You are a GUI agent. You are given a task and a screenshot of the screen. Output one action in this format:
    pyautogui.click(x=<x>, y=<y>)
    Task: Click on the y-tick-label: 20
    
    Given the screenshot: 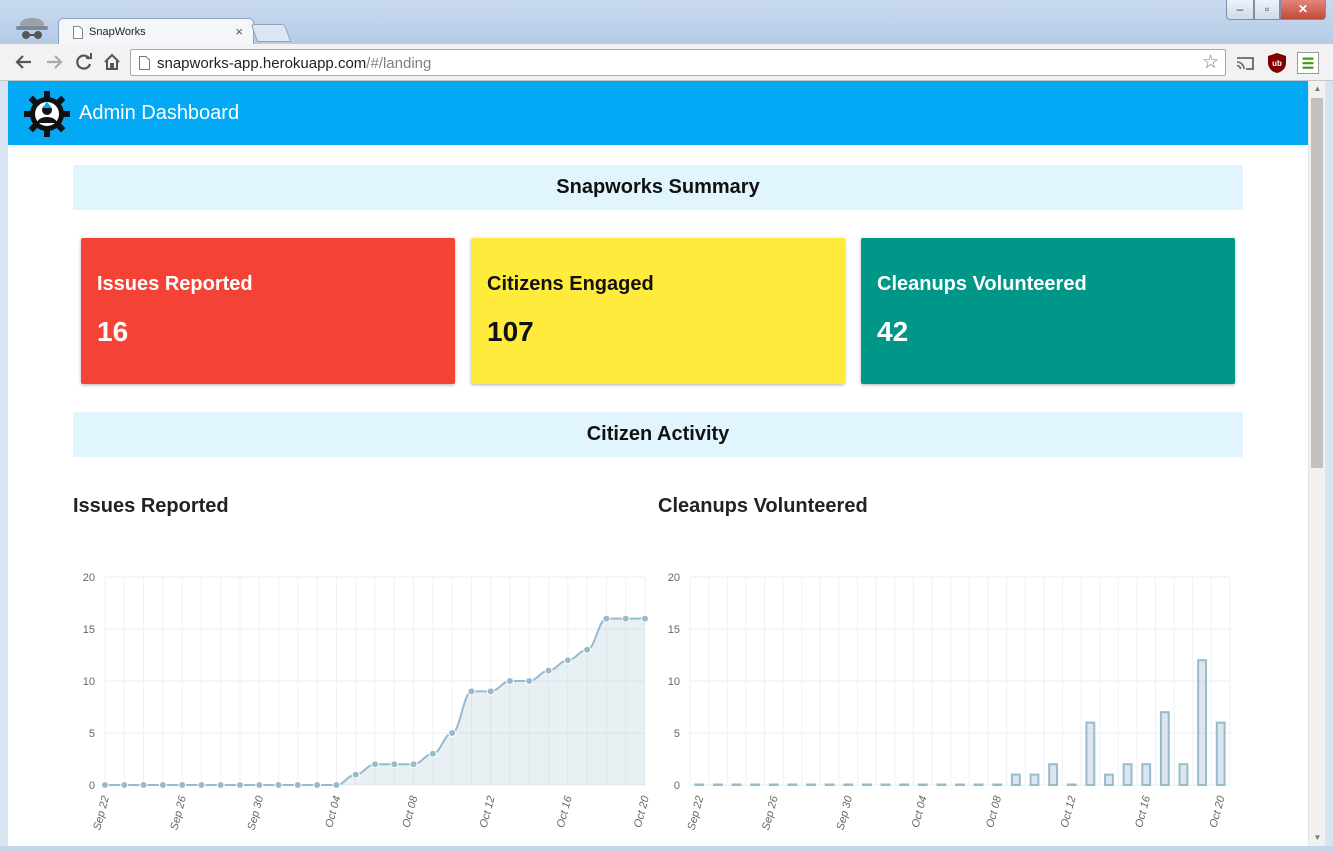 What is the action you would take?
    pyautogui.click(x=674, y=578)
    